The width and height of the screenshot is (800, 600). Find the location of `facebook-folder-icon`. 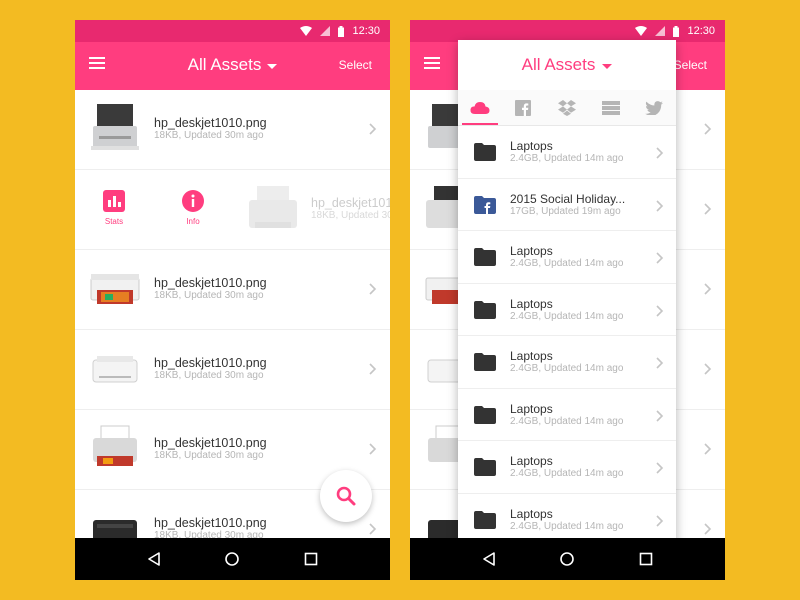

facebook-folder-icon is located at coordinates (485, 204).